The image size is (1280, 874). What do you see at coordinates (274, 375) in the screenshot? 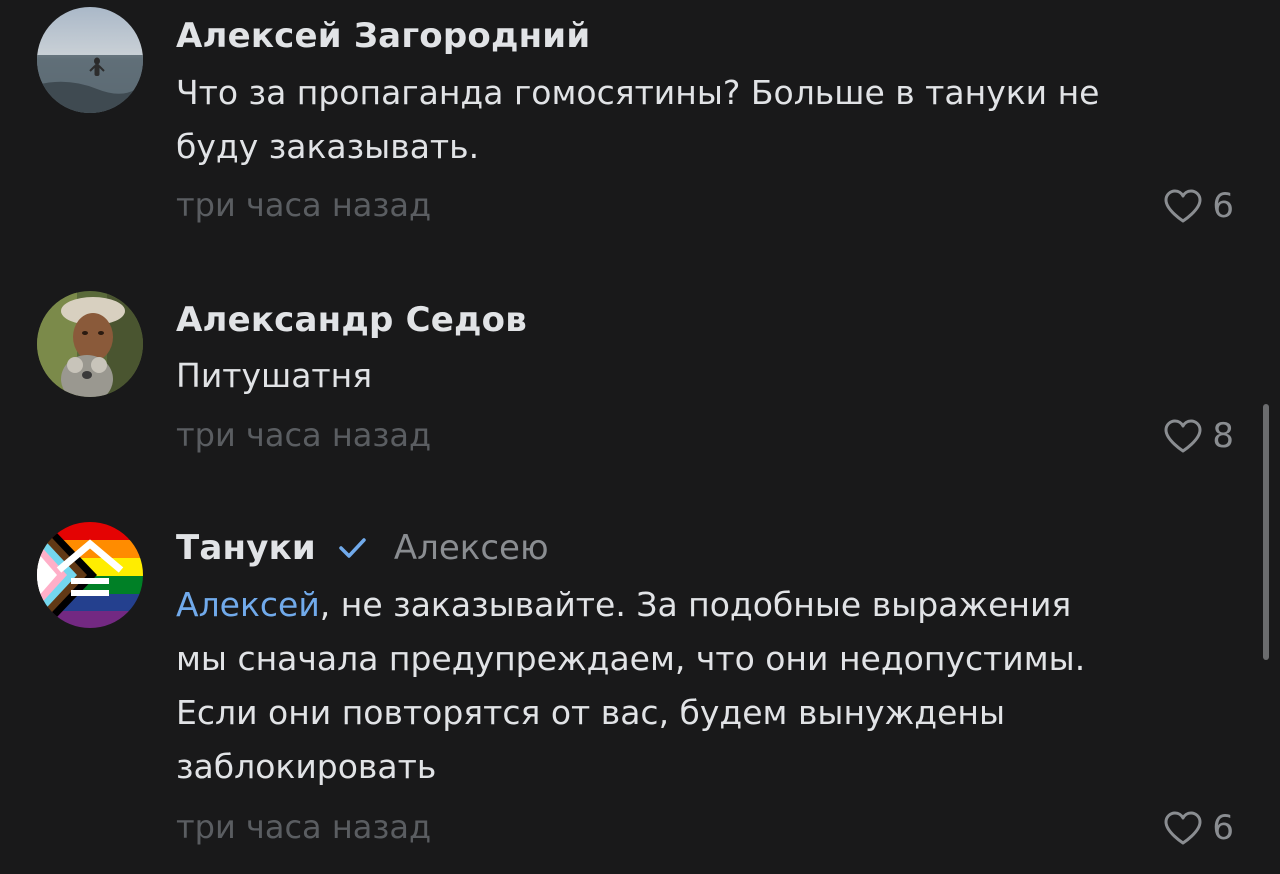
I see `comment-text-line: Питушатня` at bounding box center [274, 375].